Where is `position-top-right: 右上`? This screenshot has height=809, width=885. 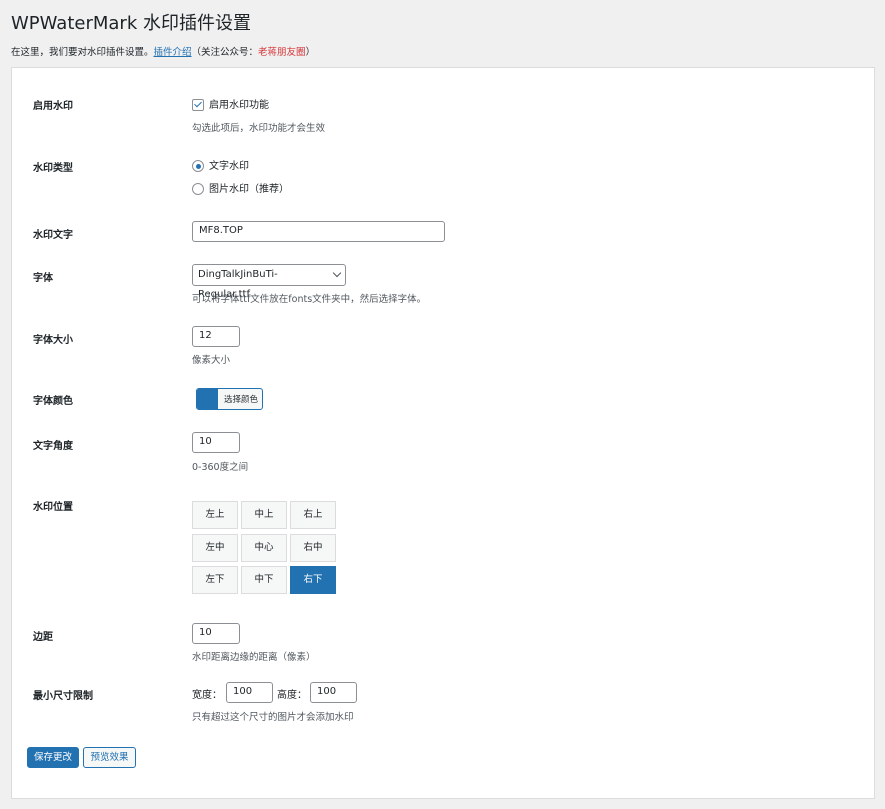
position-top-right: 右上 is located at coordinates (313, 515).